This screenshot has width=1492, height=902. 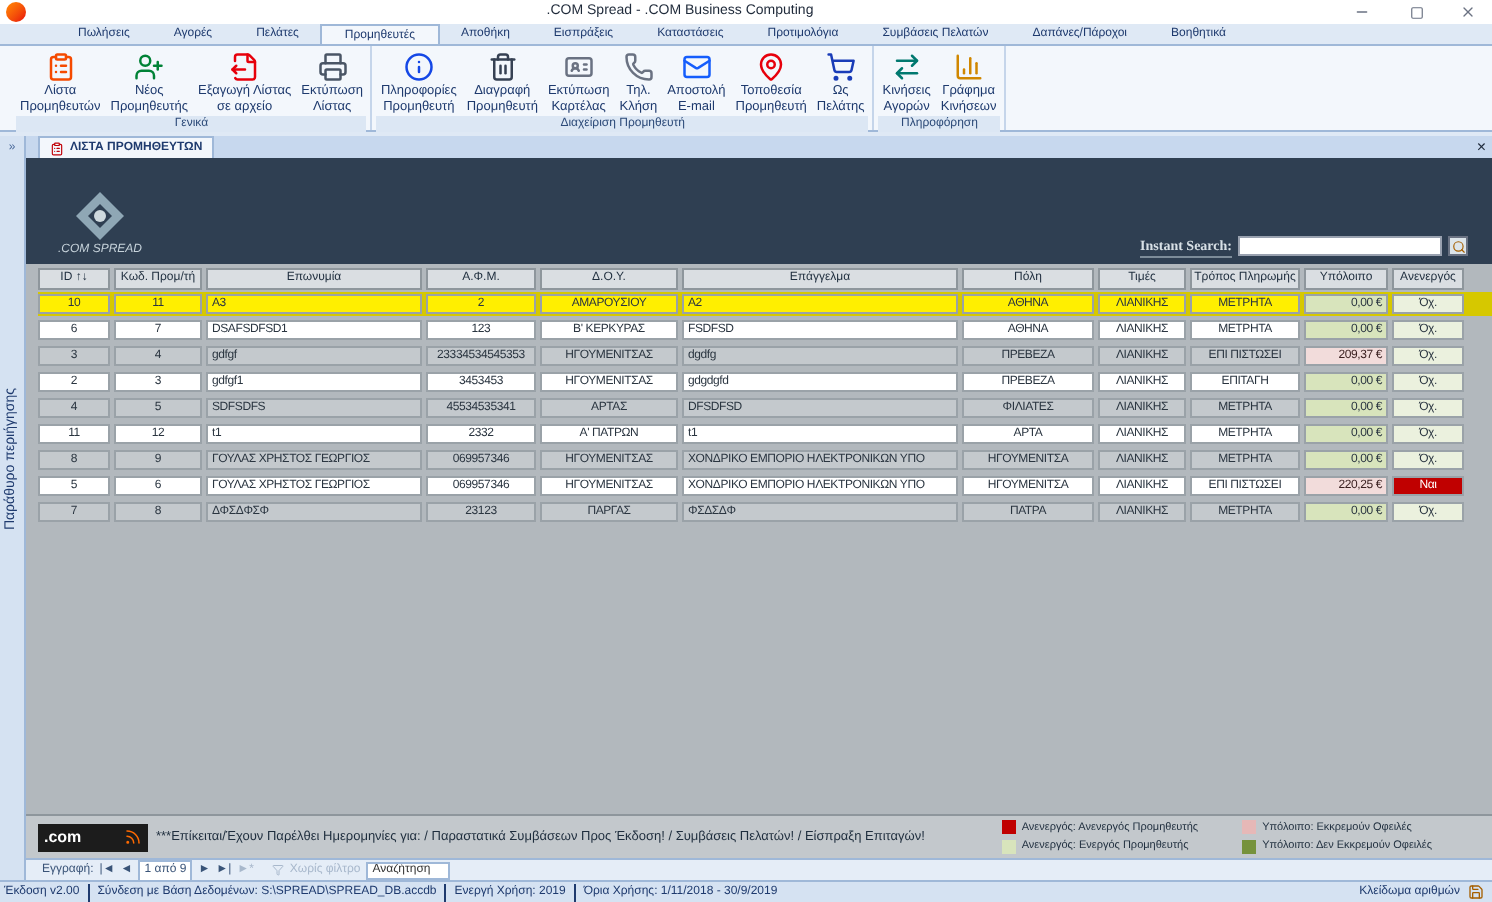 What do you see at coordinates (57, 148) in the screenshot?
I see `form-icon` at bounding box center [57, 148].